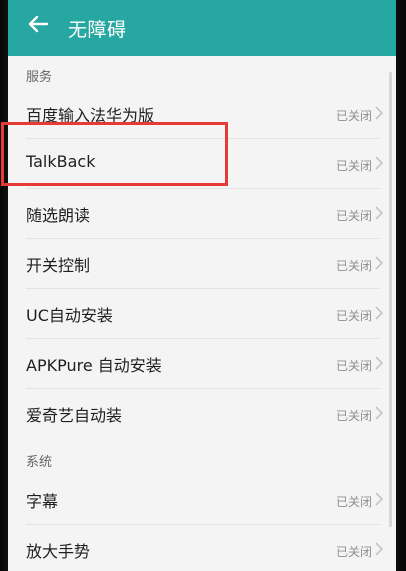  What do you see at coordinates (39, 462) in the screenshot?
I see `section-header-system: 系统` at bounding box center [39, 462].